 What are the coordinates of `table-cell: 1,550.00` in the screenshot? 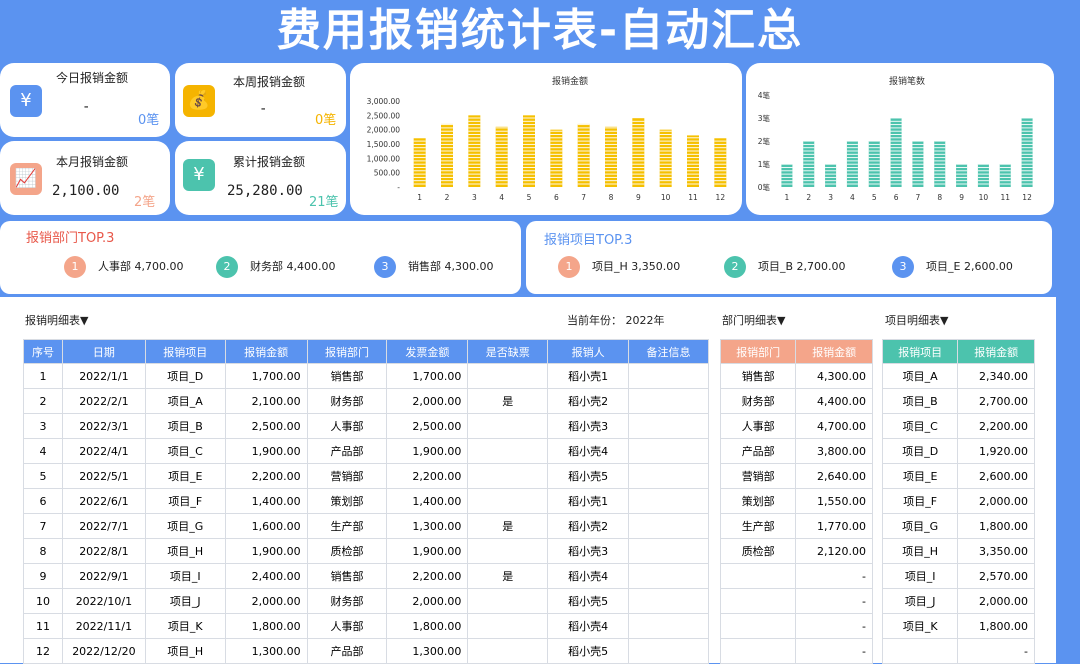 It's located at (834, 501).